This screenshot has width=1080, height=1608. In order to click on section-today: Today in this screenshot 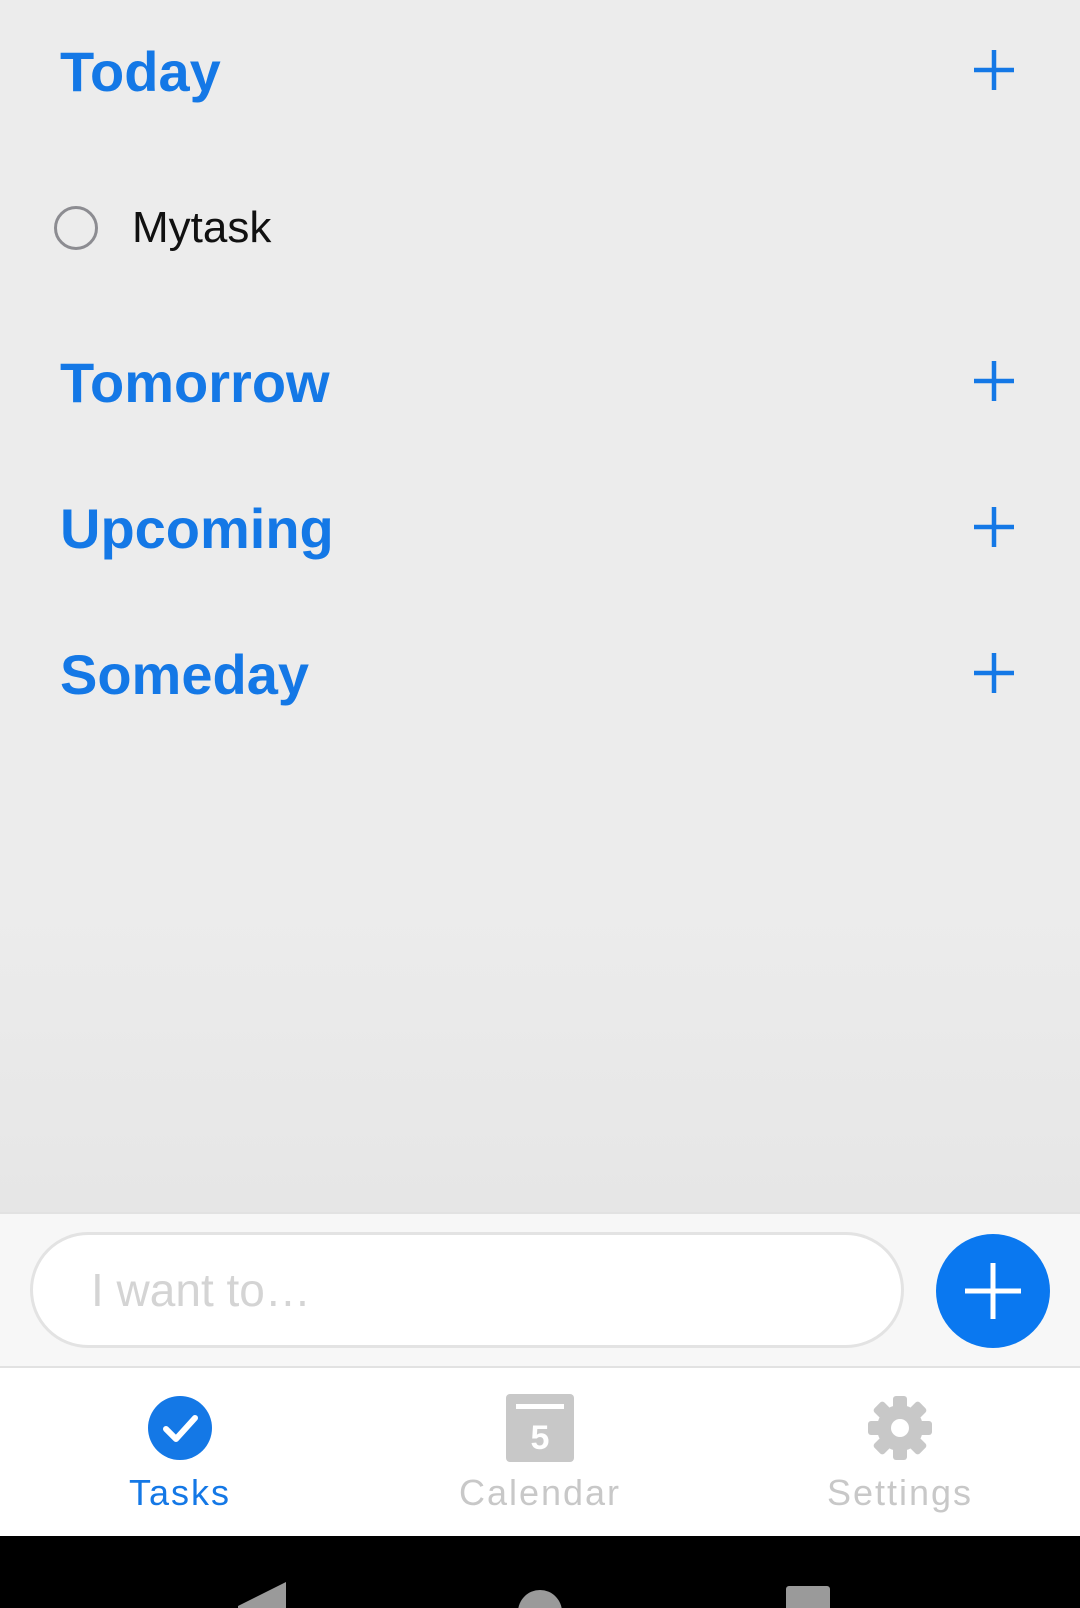, I will do `click(540, 72)`.